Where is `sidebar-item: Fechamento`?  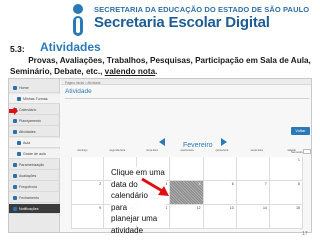 sidebar-item: Fechamento is located at coordinates (34, 198).